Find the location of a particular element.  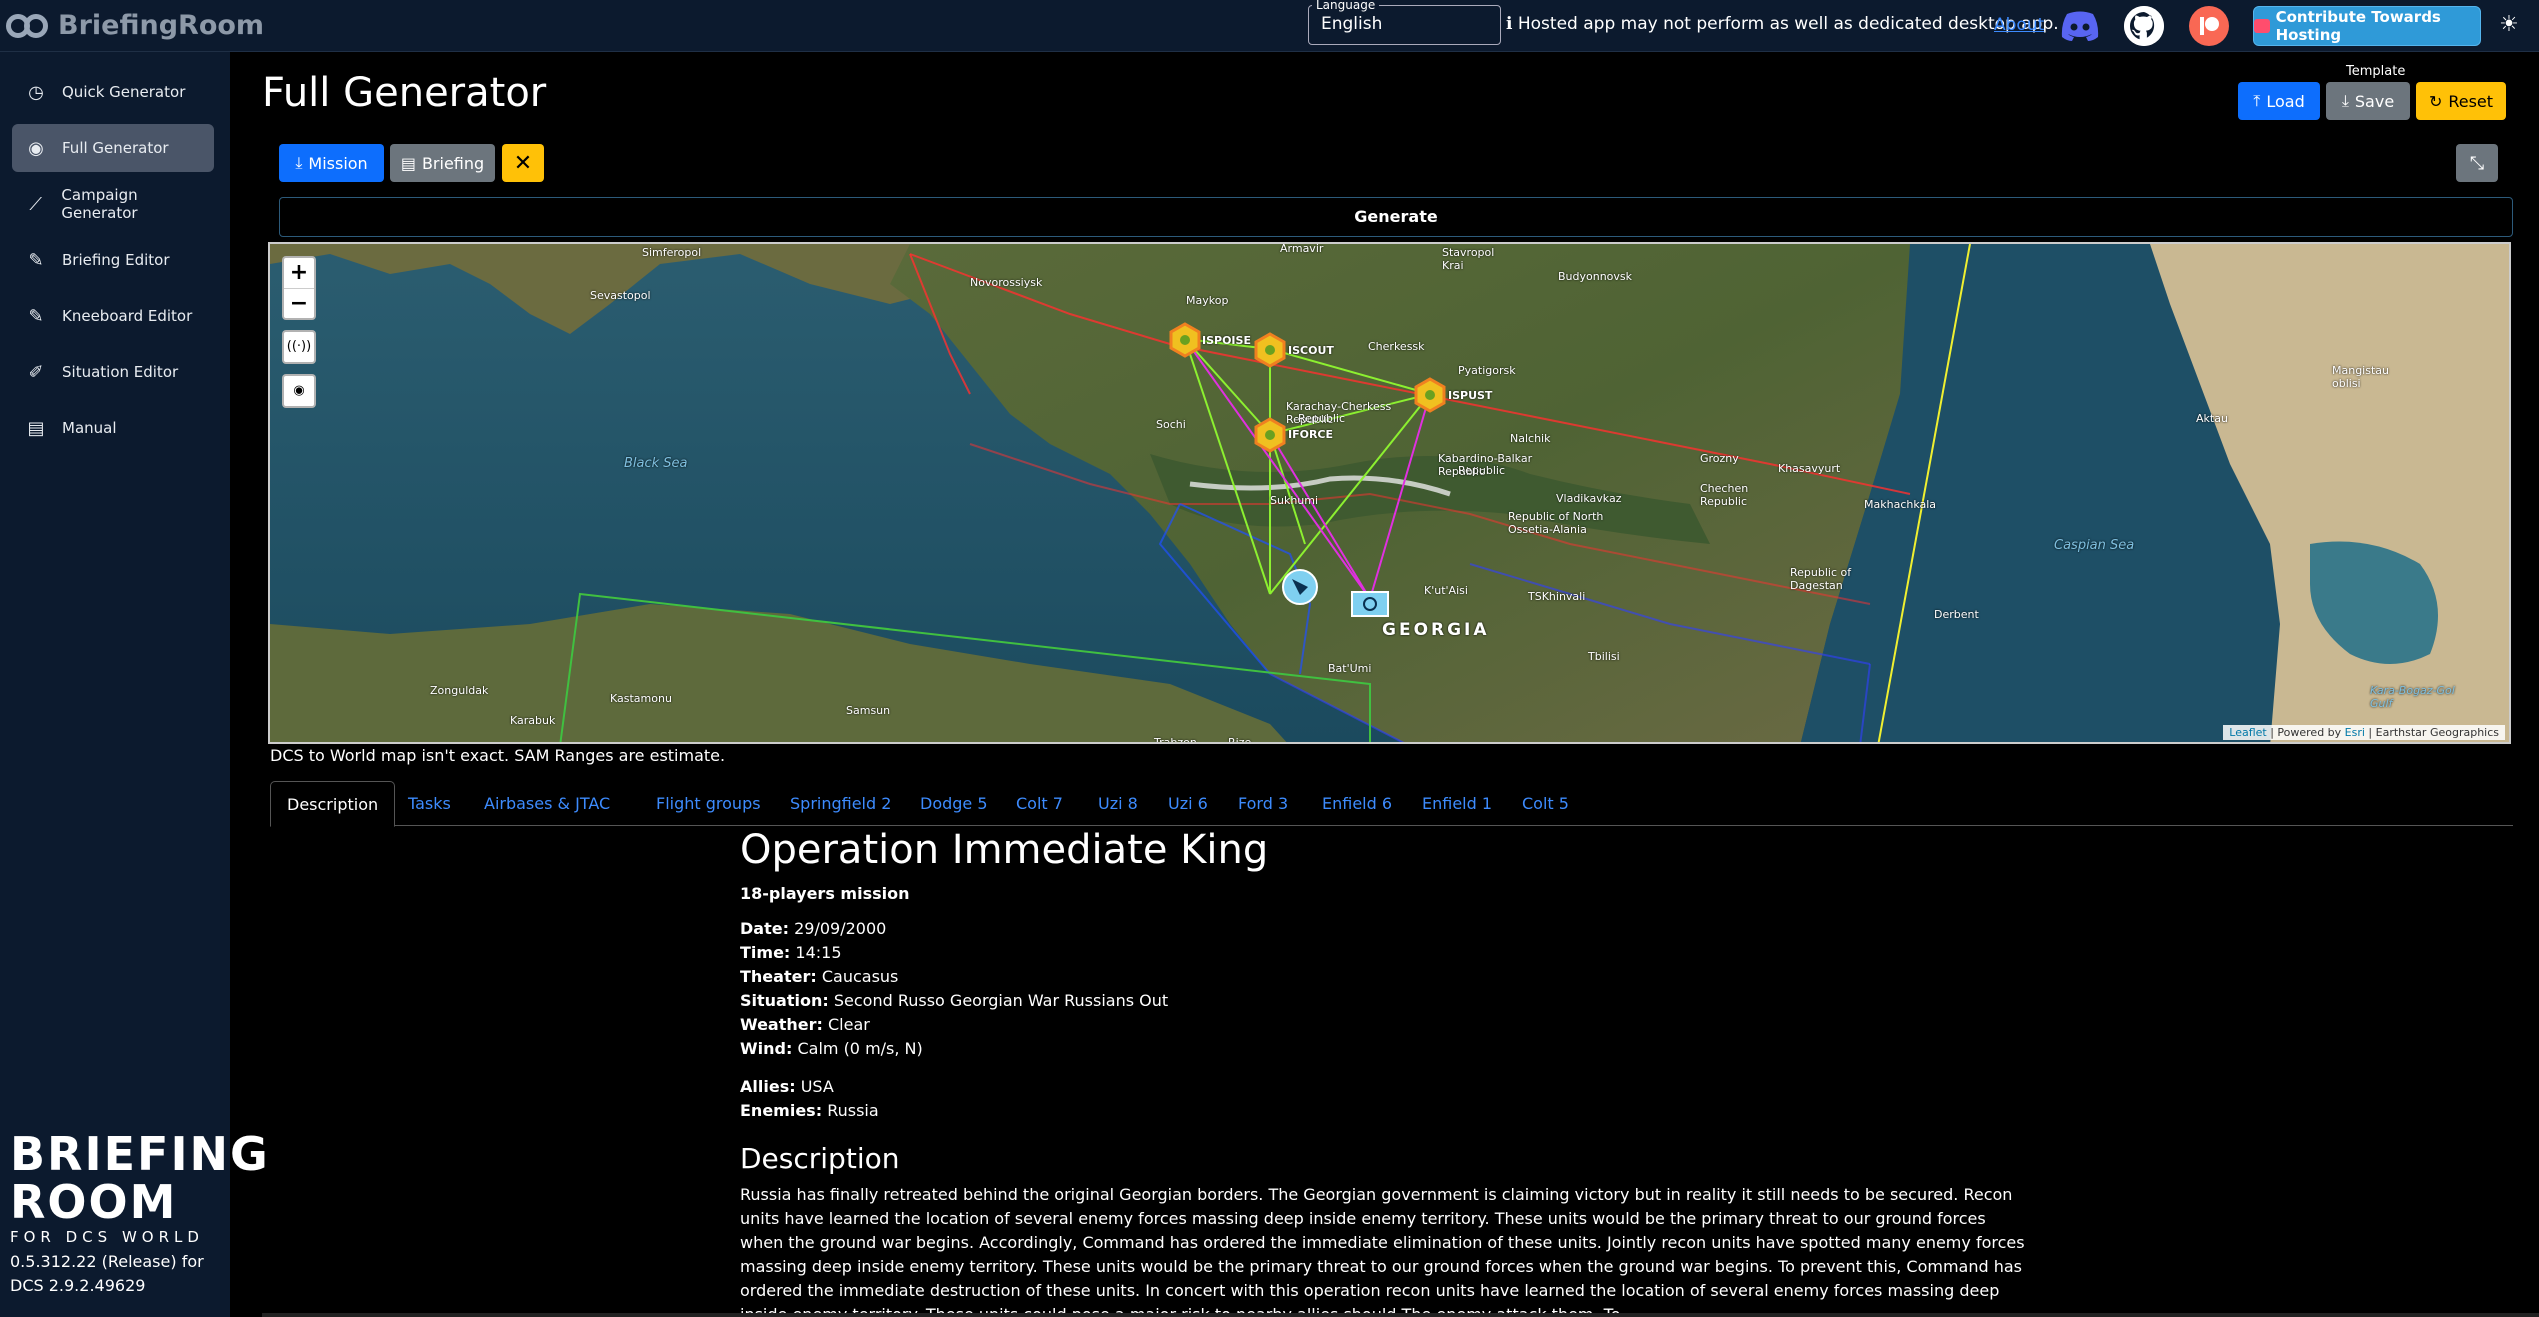

contribute-button: Contribute Towards Hosting is located at coordinates (2367, 26).